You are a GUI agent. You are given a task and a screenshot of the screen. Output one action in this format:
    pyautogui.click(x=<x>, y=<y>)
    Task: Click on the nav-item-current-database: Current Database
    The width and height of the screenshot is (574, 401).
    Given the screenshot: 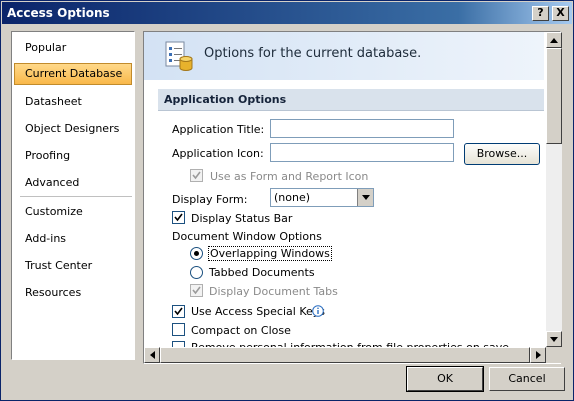 What is the action you would take?
    pyautogui.click(x=73, y=74)
    